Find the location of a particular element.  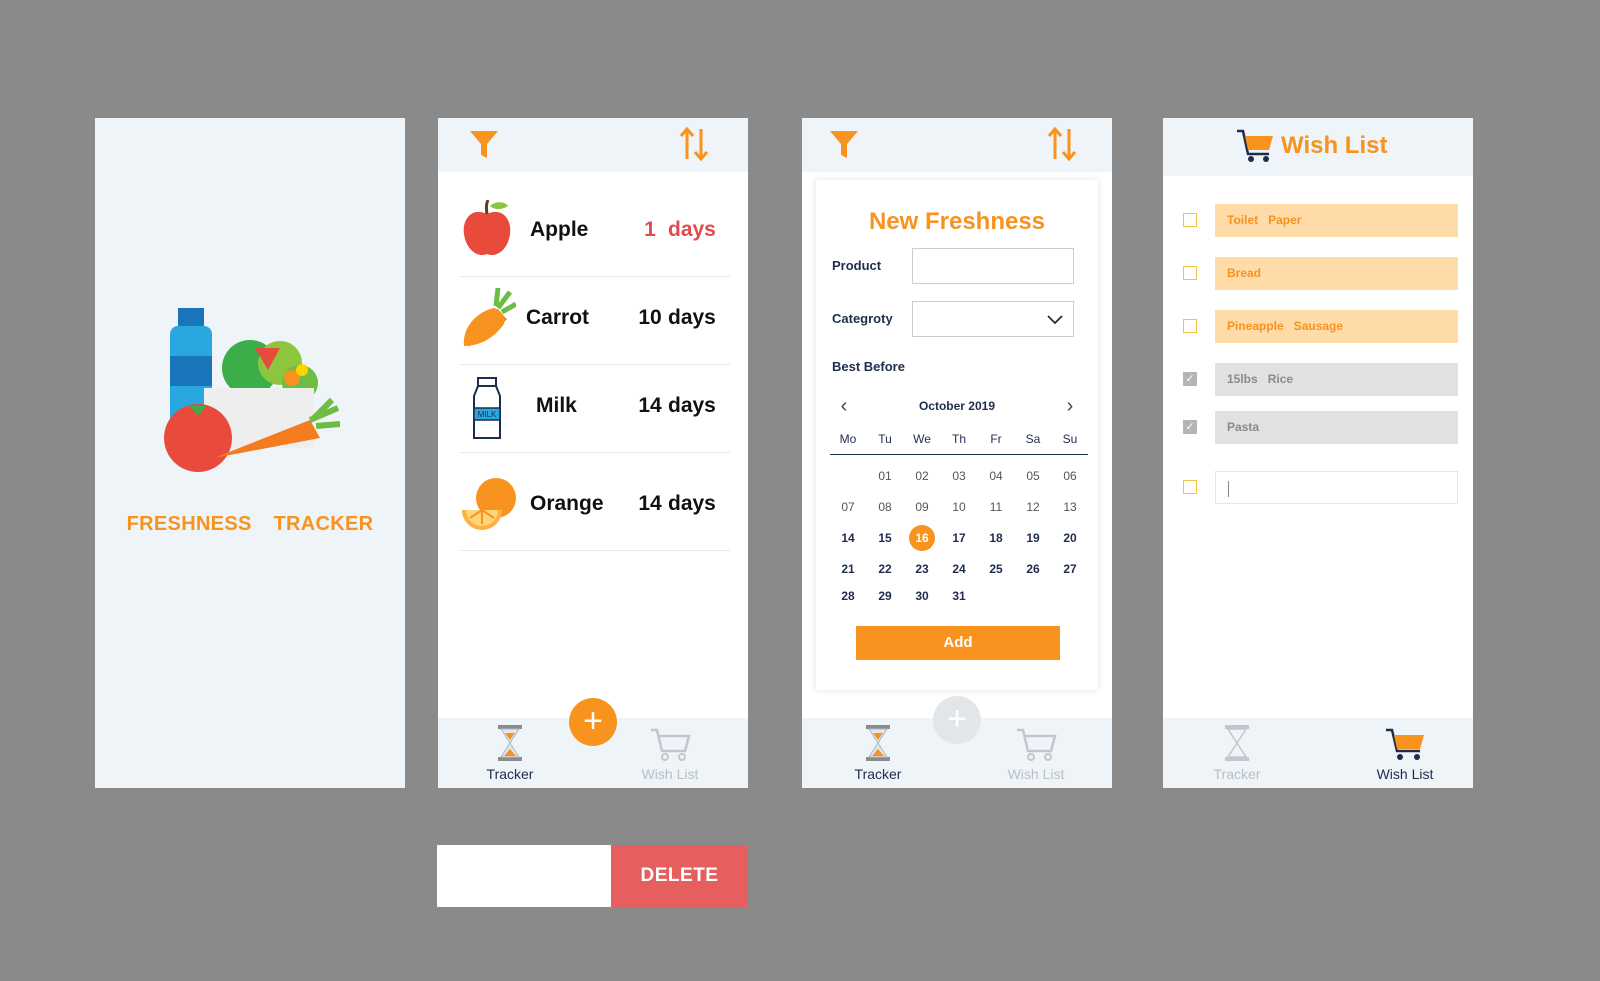

brand-word: TRACKER is located at coordinates (323, 524).